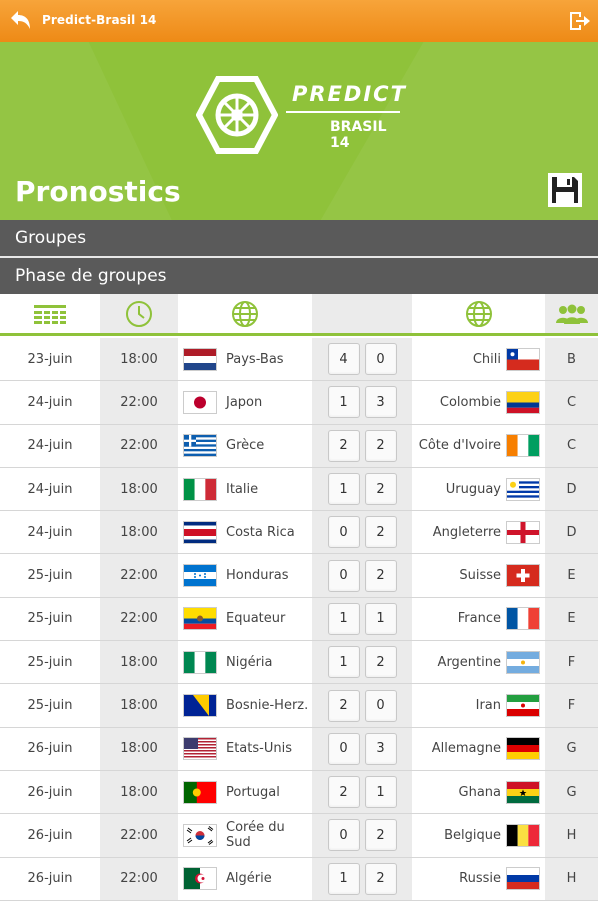 The width and height of the screenshot is (598, 901). I want to click on flag-cl-icon, so click(523, 359).